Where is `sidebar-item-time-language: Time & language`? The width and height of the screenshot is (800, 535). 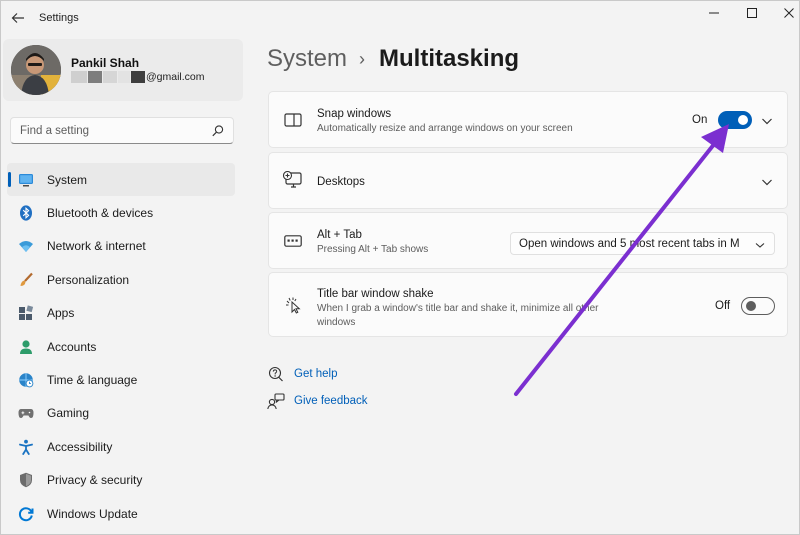 sidebar-item-time-language: Time & language is located at coordinates (121, 379).